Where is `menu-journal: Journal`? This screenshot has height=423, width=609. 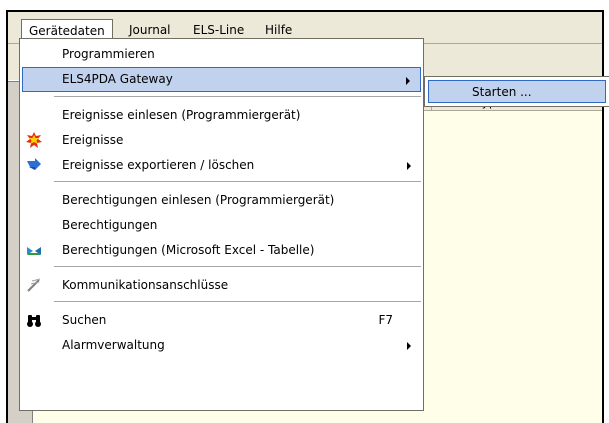 menu-journal: Journal is located at coordinates (150, 30).